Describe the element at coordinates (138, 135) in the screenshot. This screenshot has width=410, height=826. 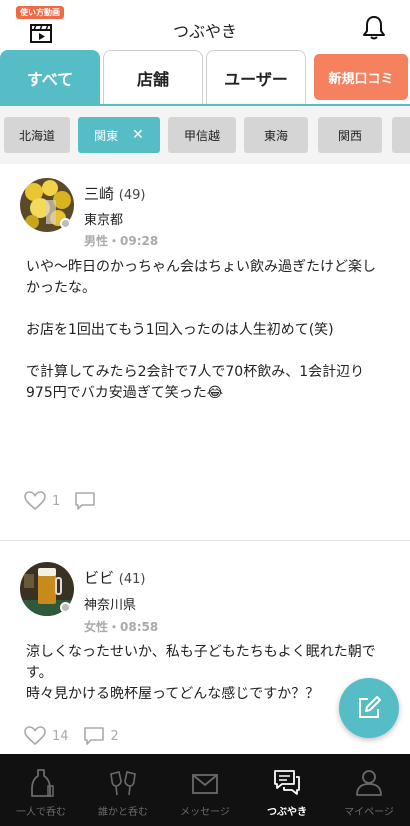
I see `close-icon: ✕` at that location.